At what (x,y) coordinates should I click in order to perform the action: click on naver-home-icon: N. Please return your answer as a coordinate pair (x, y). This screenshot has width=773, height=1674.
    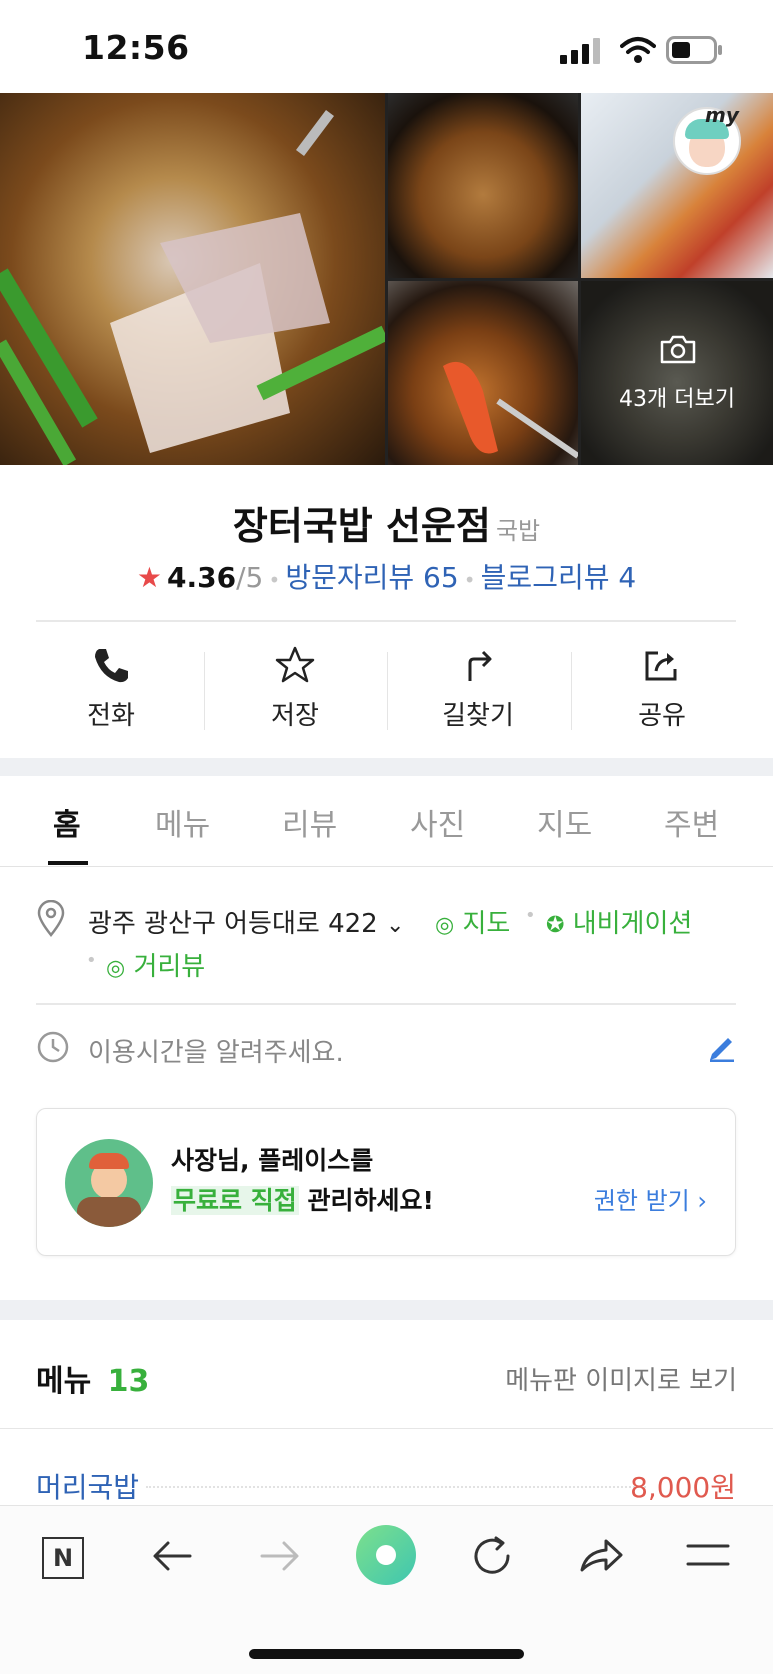
    Looking at the image, I should click on (63, 1558).